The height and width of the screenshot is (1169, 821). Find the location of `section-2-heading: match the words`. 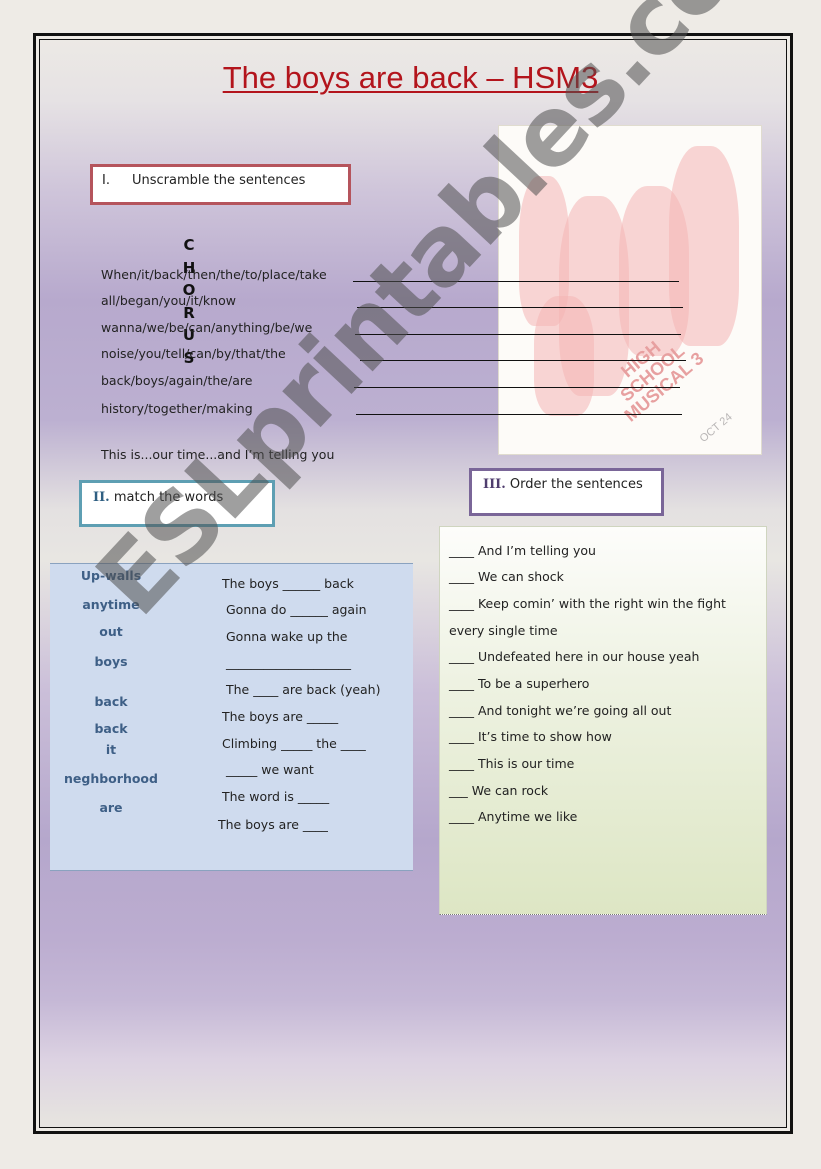

section-2-heading: match the words is located at coordinates (166, 497).